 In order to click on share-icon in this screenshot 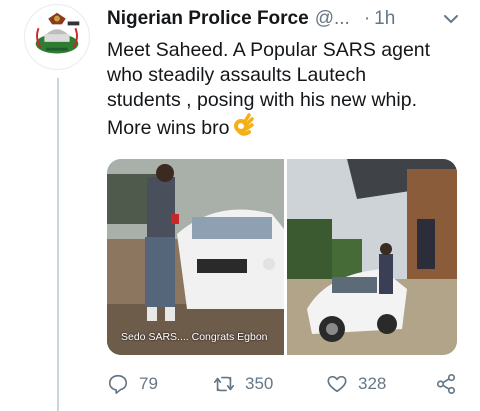, I will do `click(446, 384)`.